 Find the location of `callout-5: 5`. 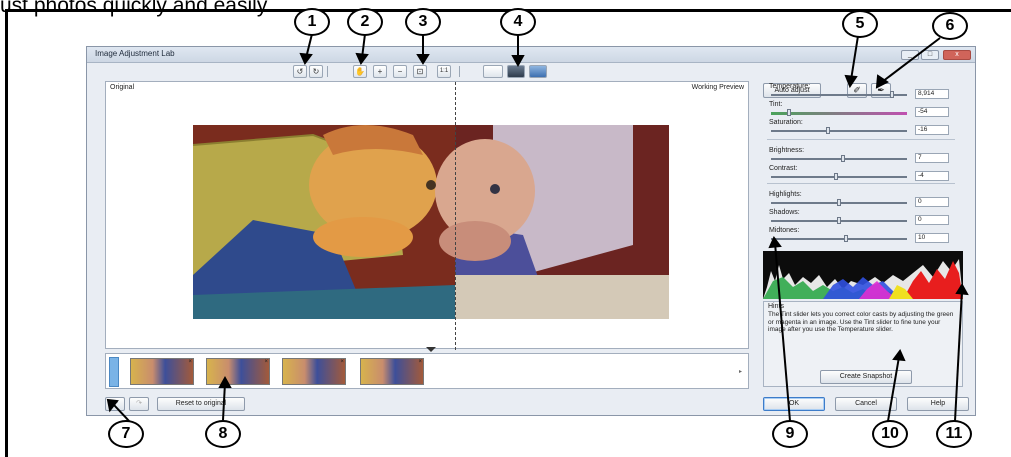

callout-5: 5 is located at coordinates (860, 24).